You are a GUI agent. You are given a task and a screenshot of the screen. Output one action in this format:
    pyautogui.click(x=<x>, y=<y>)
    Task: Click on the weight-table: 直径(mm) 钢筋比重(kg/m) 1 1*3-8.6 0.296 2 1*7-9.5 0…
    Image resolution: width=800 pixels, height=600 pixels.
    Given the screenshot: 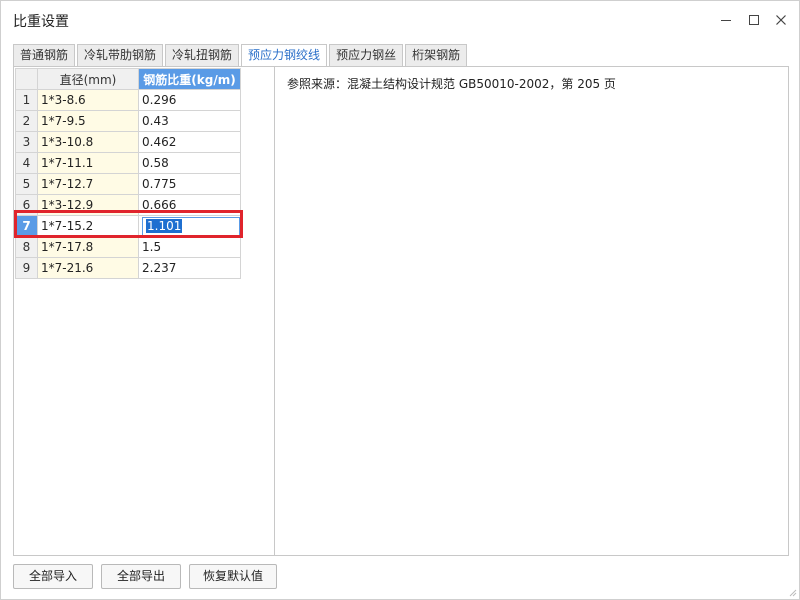 What is the action you would take?
    pyautogui.click(x=128, y=173)
    